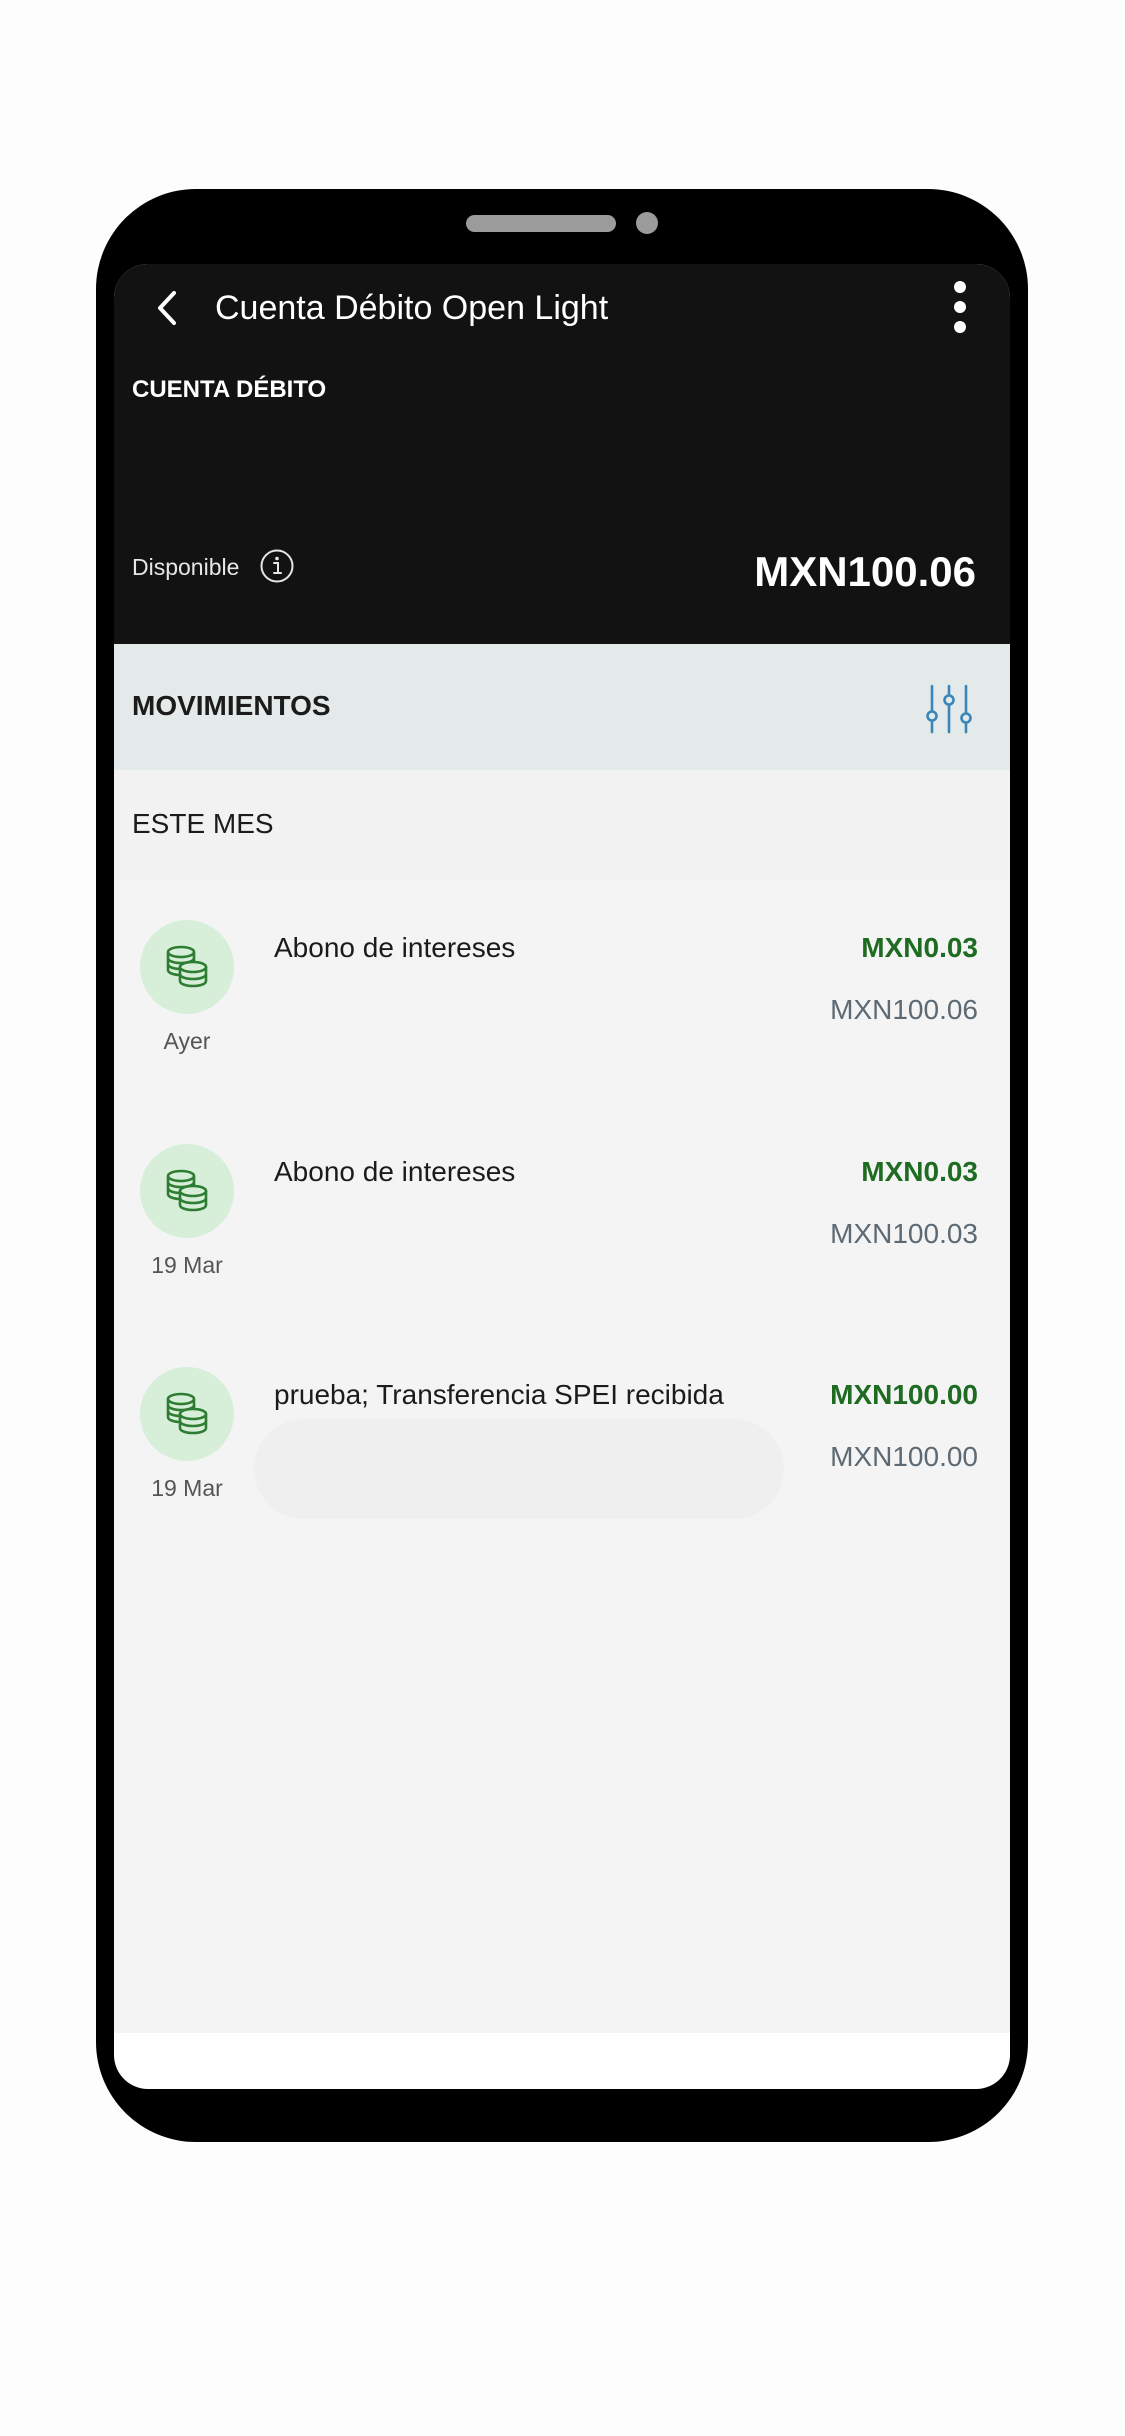 This screenshot has width=1125, height=2436. I want to click on movement-running-balance: MXN100.06, so click(904, 1009).